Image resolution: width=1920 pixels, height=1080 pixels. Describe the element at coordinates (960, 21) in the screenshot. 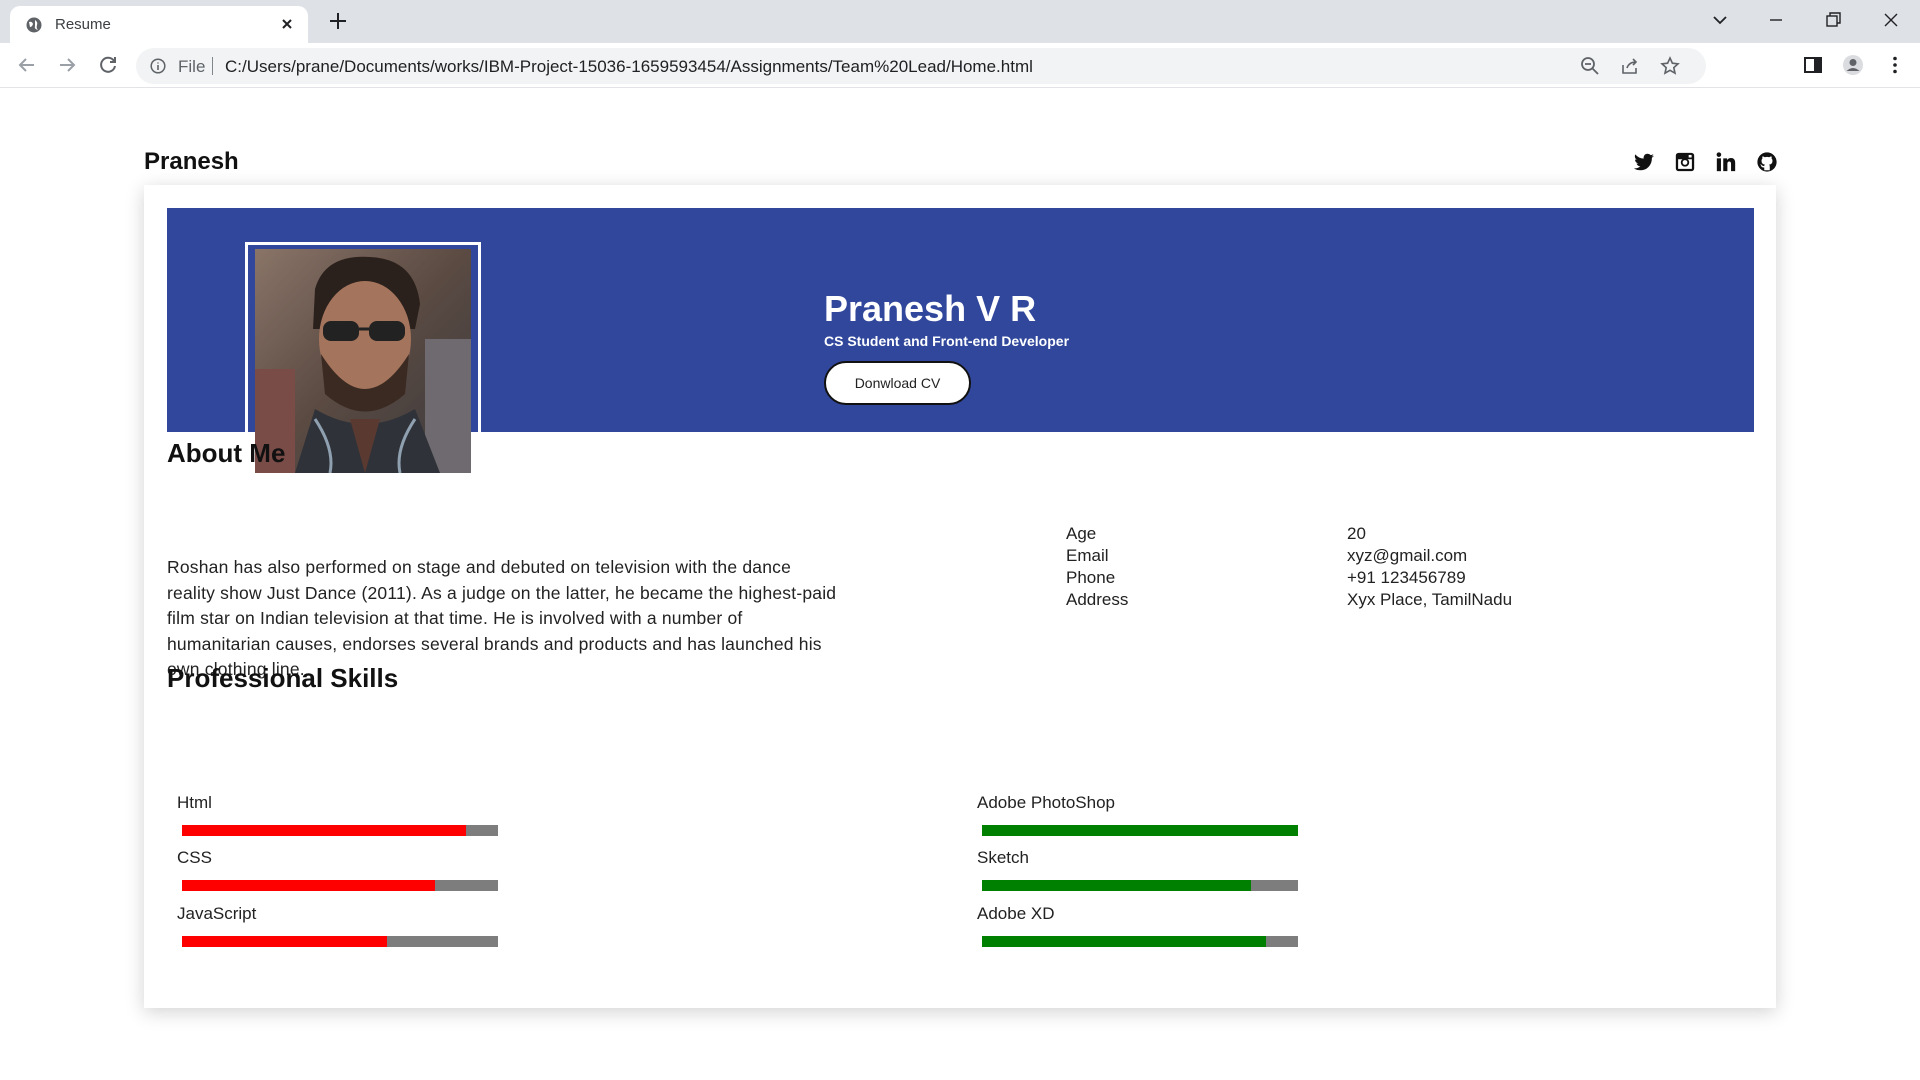

I see `tab-strip: Resume` at that location.